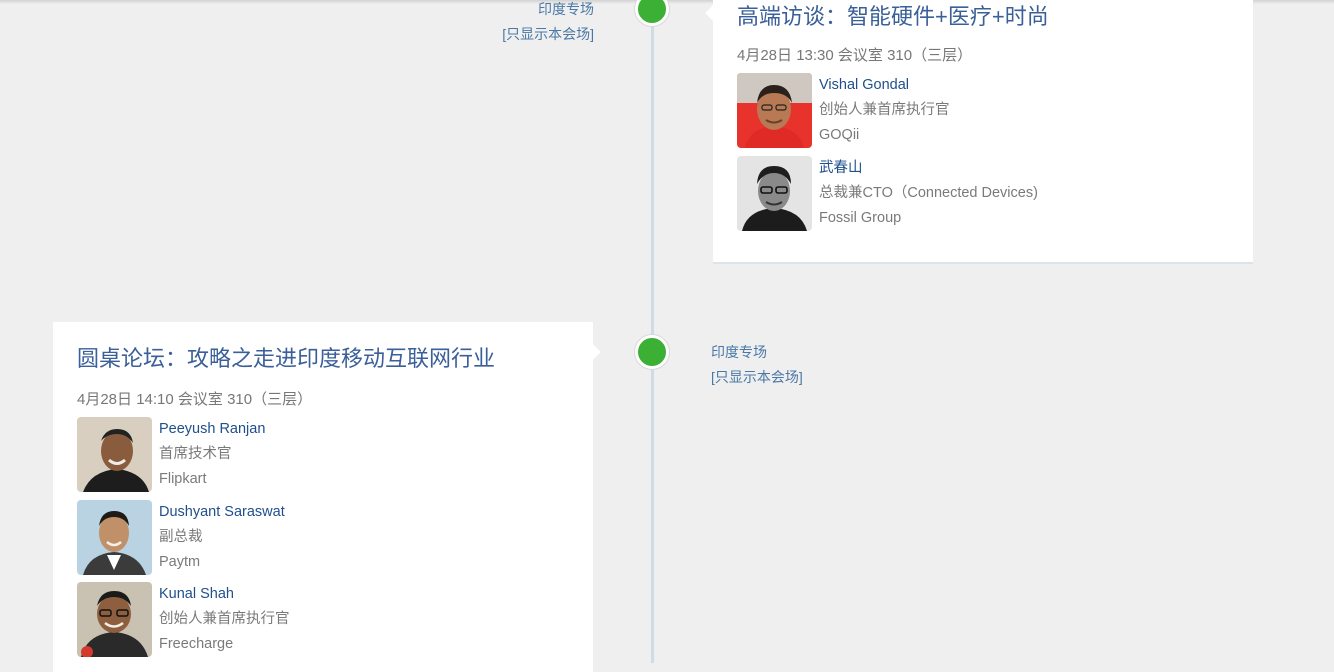 Image resolution: width=1334 pixels, height=672 pixels. What do you see at coordinates (180, 562) in the screenshot?
I see `speaker-org: Paytm` at bounding box center [180, 562].